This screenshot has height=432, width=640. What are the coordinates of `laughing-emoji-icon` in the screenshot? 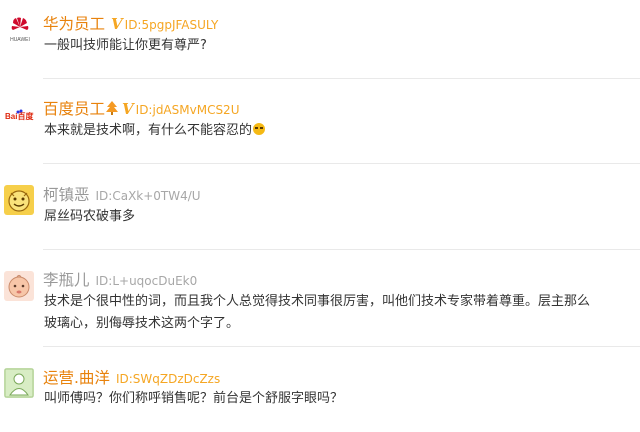 It's located at (259, 129).